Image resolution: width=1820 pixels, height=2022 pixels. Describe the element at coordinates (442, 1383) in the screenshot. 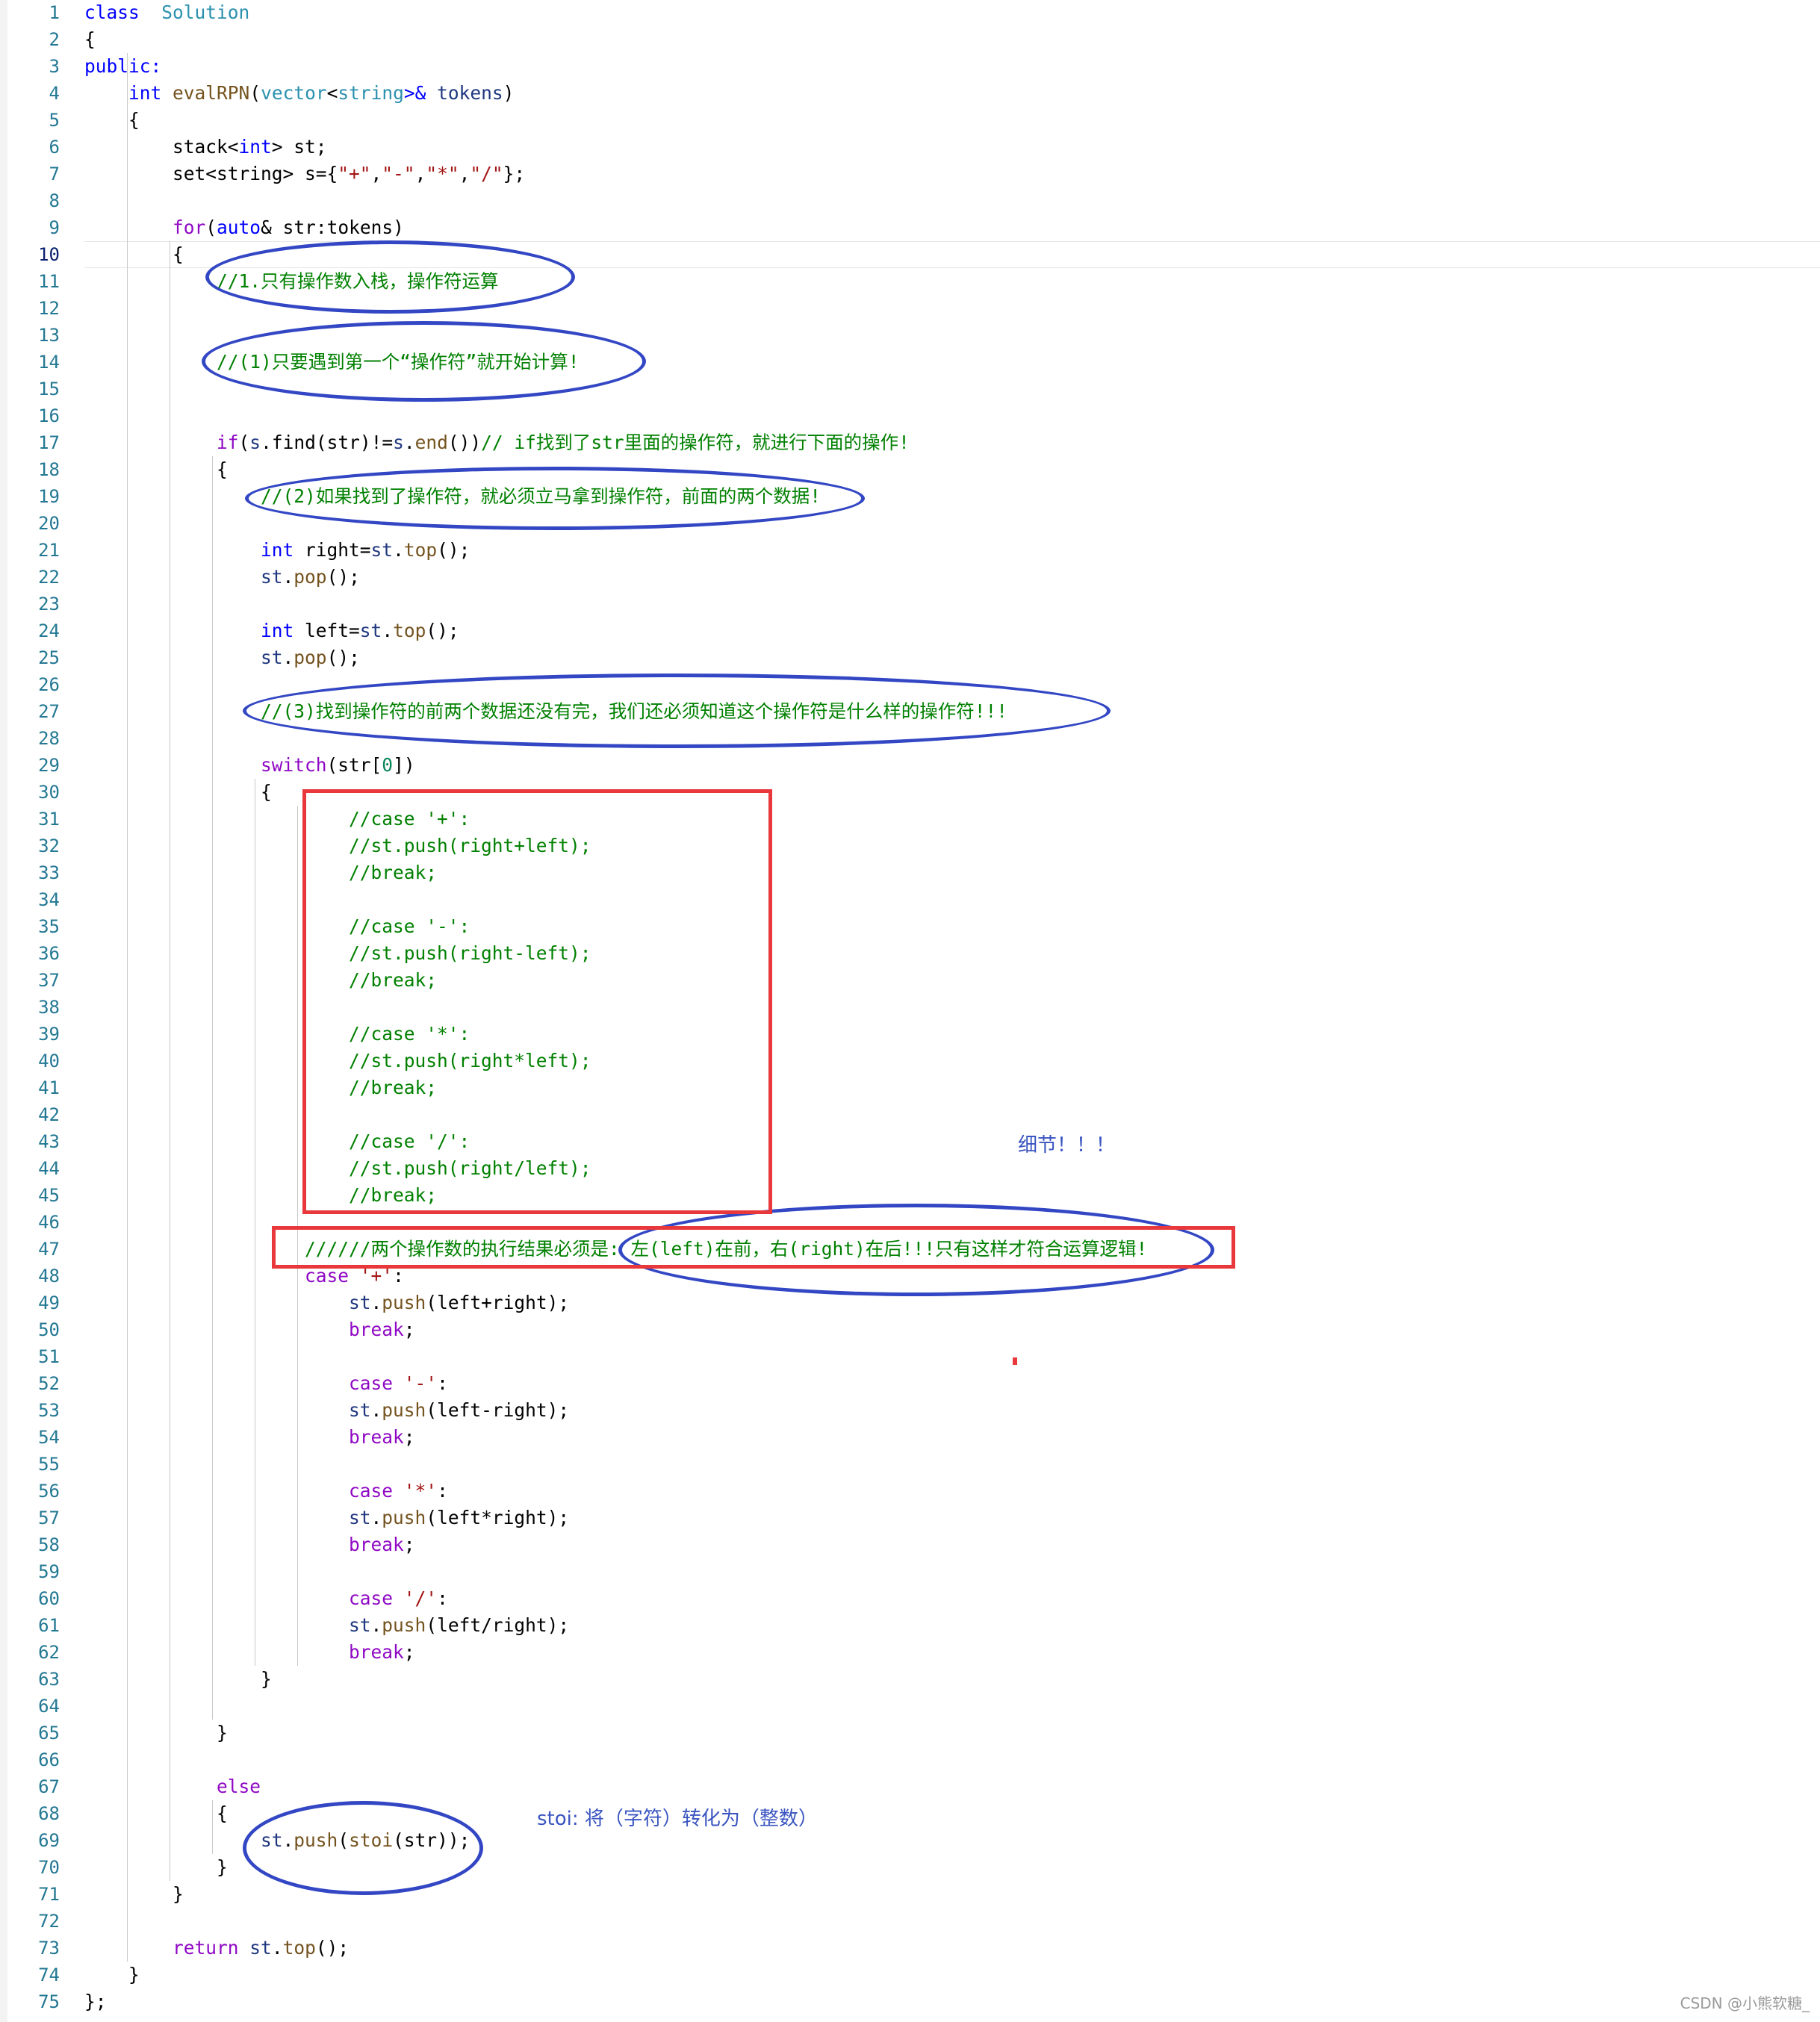

I see `code-token: :` at that location.